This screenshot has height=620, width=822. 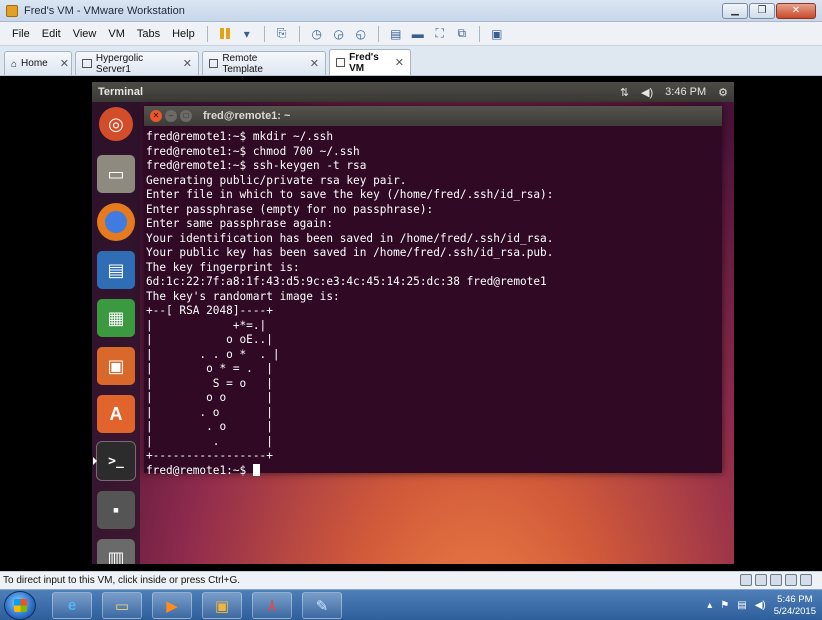 What do you see at coordinates (172, 605) in the screenshot?
I see `media-player-icon: ▶` at bounding box center [172, 605].